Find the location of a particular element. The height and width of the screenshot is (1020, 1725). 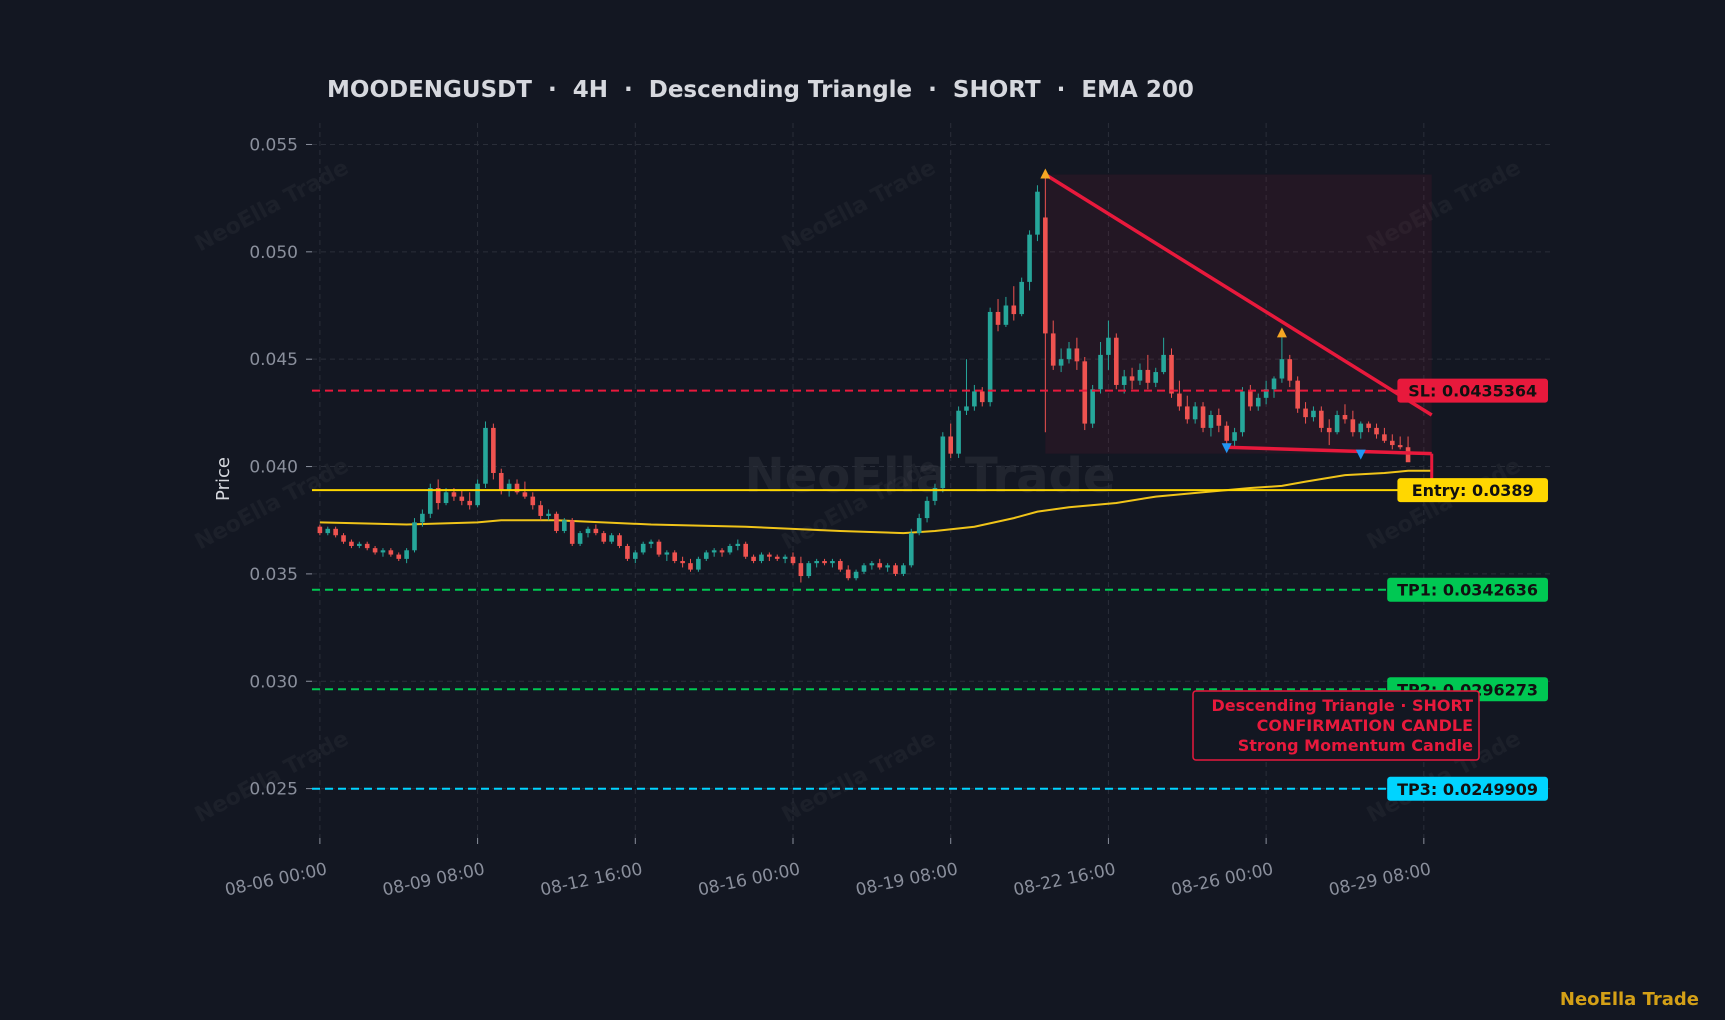

tp1-tag: TP1: 0.0342636 is located at coordinates (1467, 589).